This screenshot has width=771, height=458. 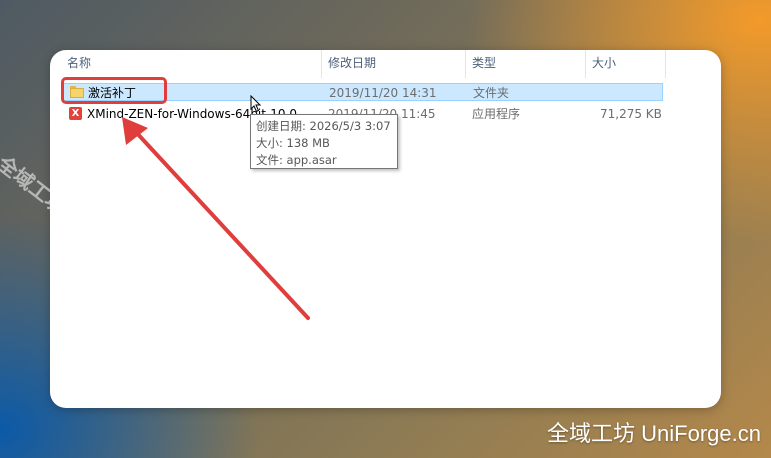 What do you see at coordinates (496, 114) in the screenshot?
I see `file-type: 应用程序` at bounding box center [496, 114].